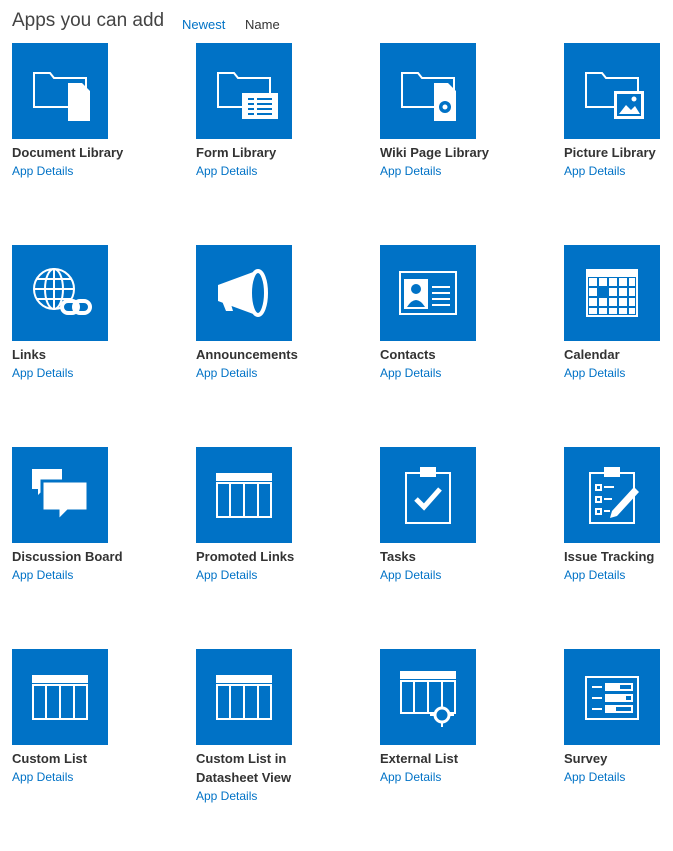 The height and width of the screenshot is (851, 673). What do you see at coordinates (247, 95) in the screenshot?
I see `form-library-icon` at bounding box center [247, 95].